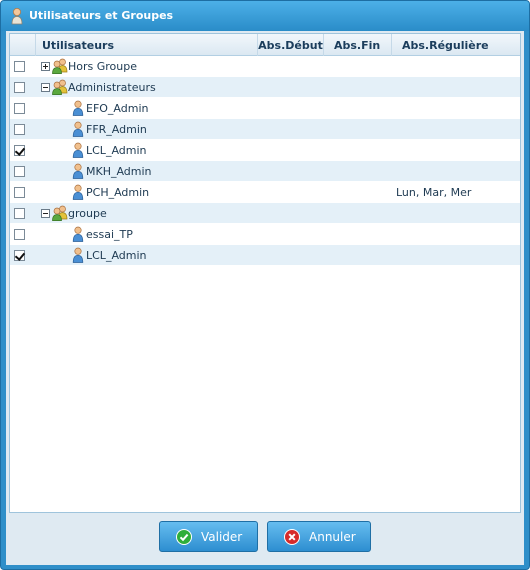 The width and height of the screenshot is (530, 570). Describe the element at coordinates (103, 66) in the screenshot. I see `group-label: Hors Groupe` at that location.